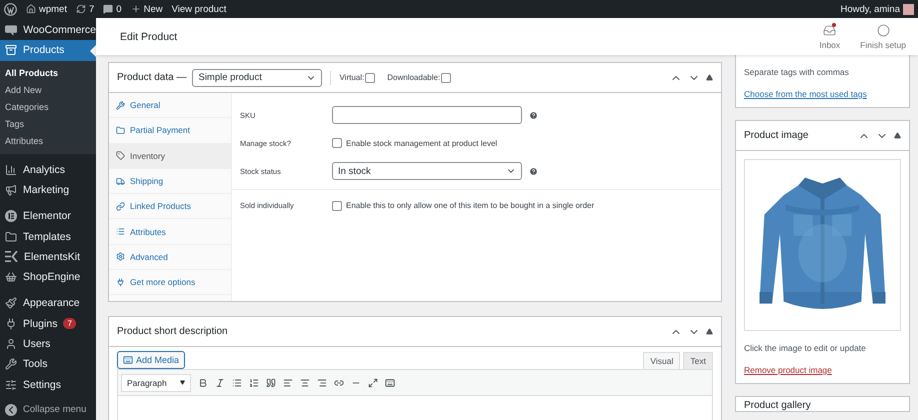  What do you see at coordinates (661, 360) in the screenshot?
I see `editor-tab: Visual` at bounding box center [661, 360].